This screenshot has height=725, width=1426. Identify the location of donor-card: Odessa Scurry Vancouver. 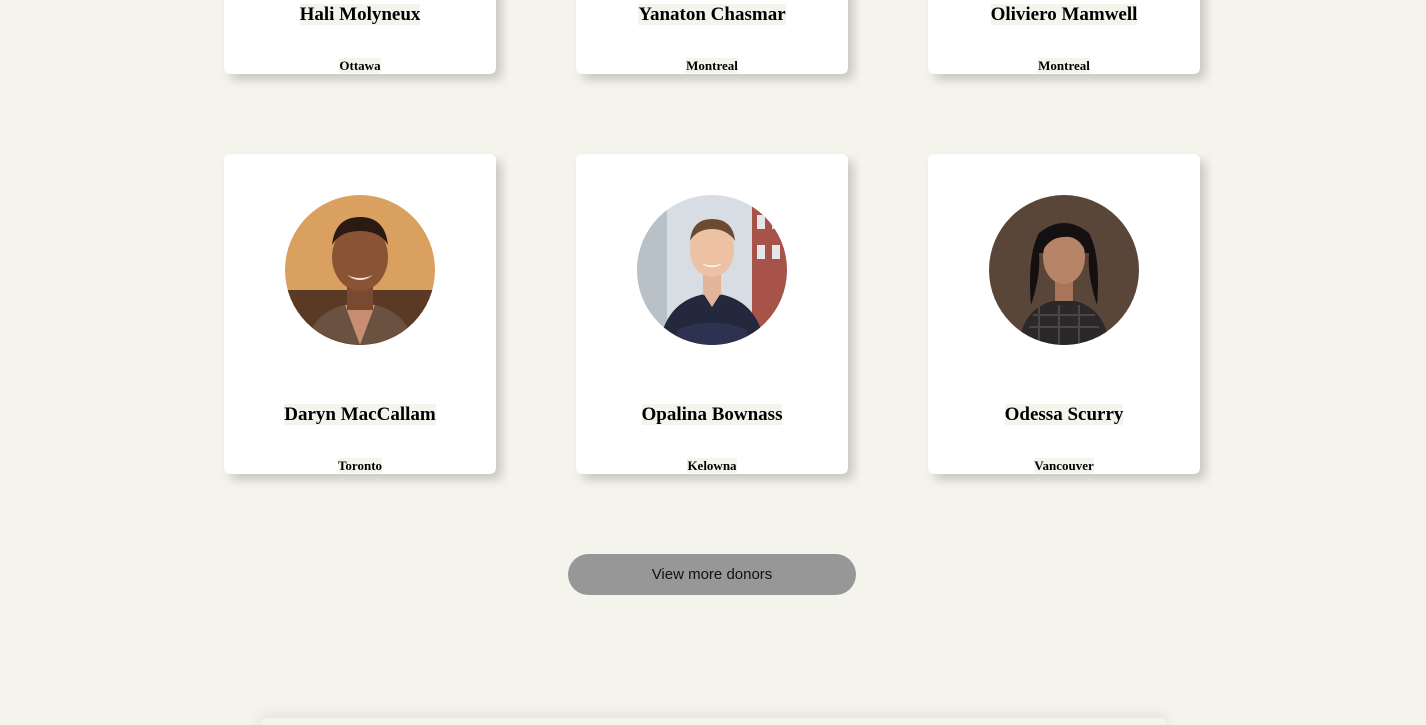
(1064, 314).